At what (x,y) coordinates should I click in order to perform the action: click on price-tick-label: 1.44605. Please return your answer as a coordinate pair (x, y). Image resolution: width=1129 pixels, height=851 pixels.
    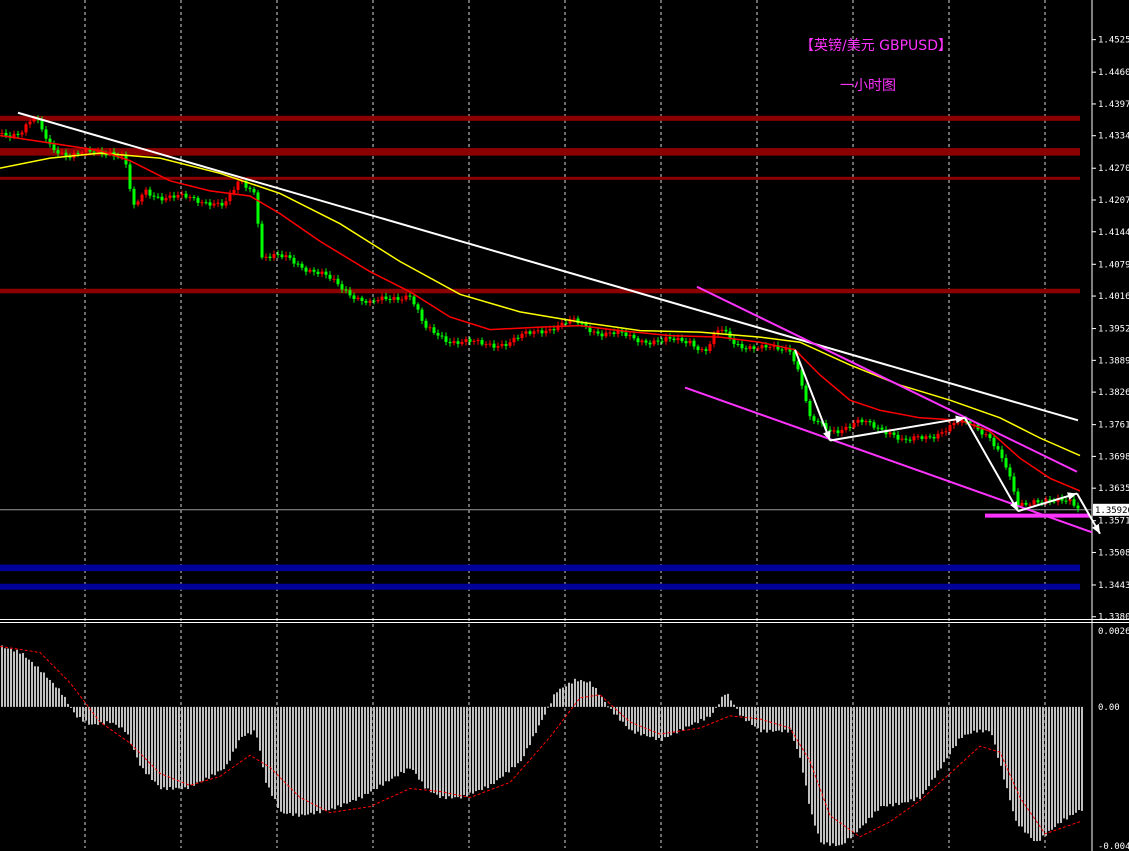
    Looking at the image, I should click on (1113, 73).